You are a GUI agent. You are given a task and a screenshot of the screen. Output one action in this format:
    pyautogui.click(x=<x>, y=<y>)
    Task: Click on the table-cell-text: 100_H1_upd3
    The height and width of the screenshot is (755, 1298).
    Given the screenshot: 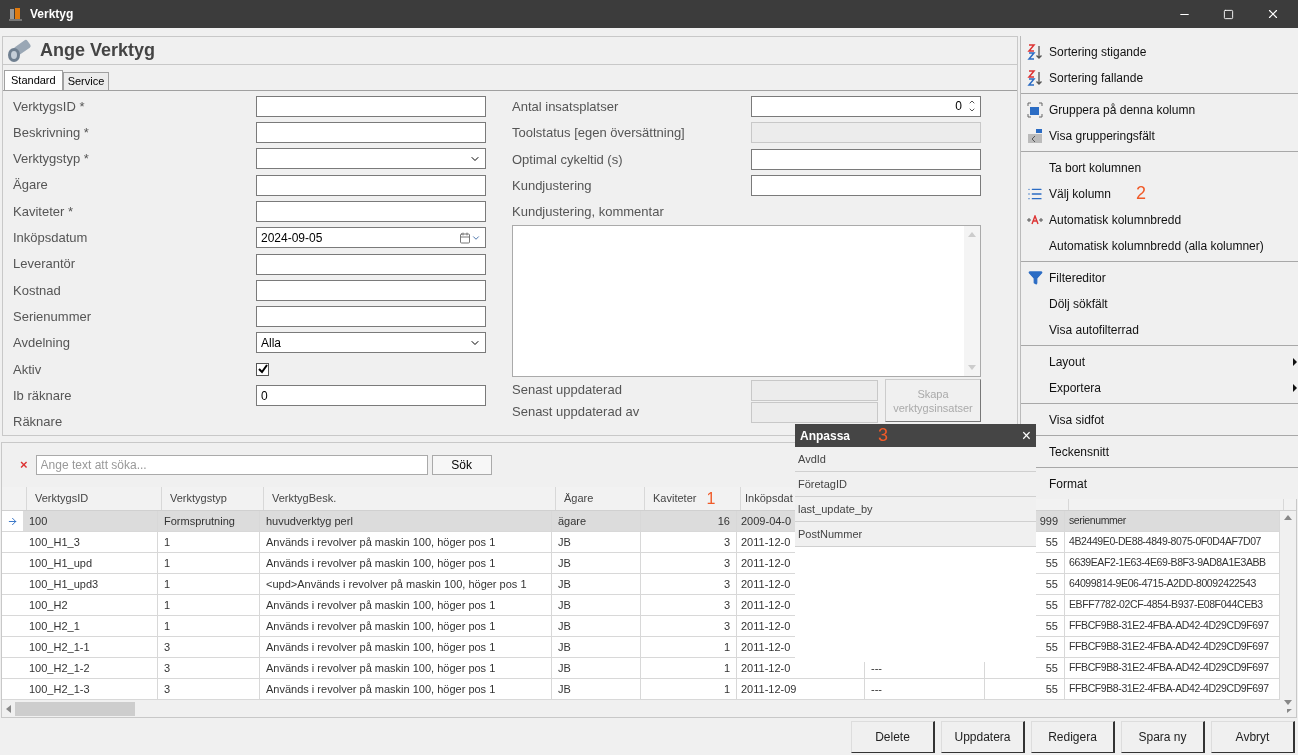 What is the action you would take?
    pyautogui.click(x=64, y=584)
    